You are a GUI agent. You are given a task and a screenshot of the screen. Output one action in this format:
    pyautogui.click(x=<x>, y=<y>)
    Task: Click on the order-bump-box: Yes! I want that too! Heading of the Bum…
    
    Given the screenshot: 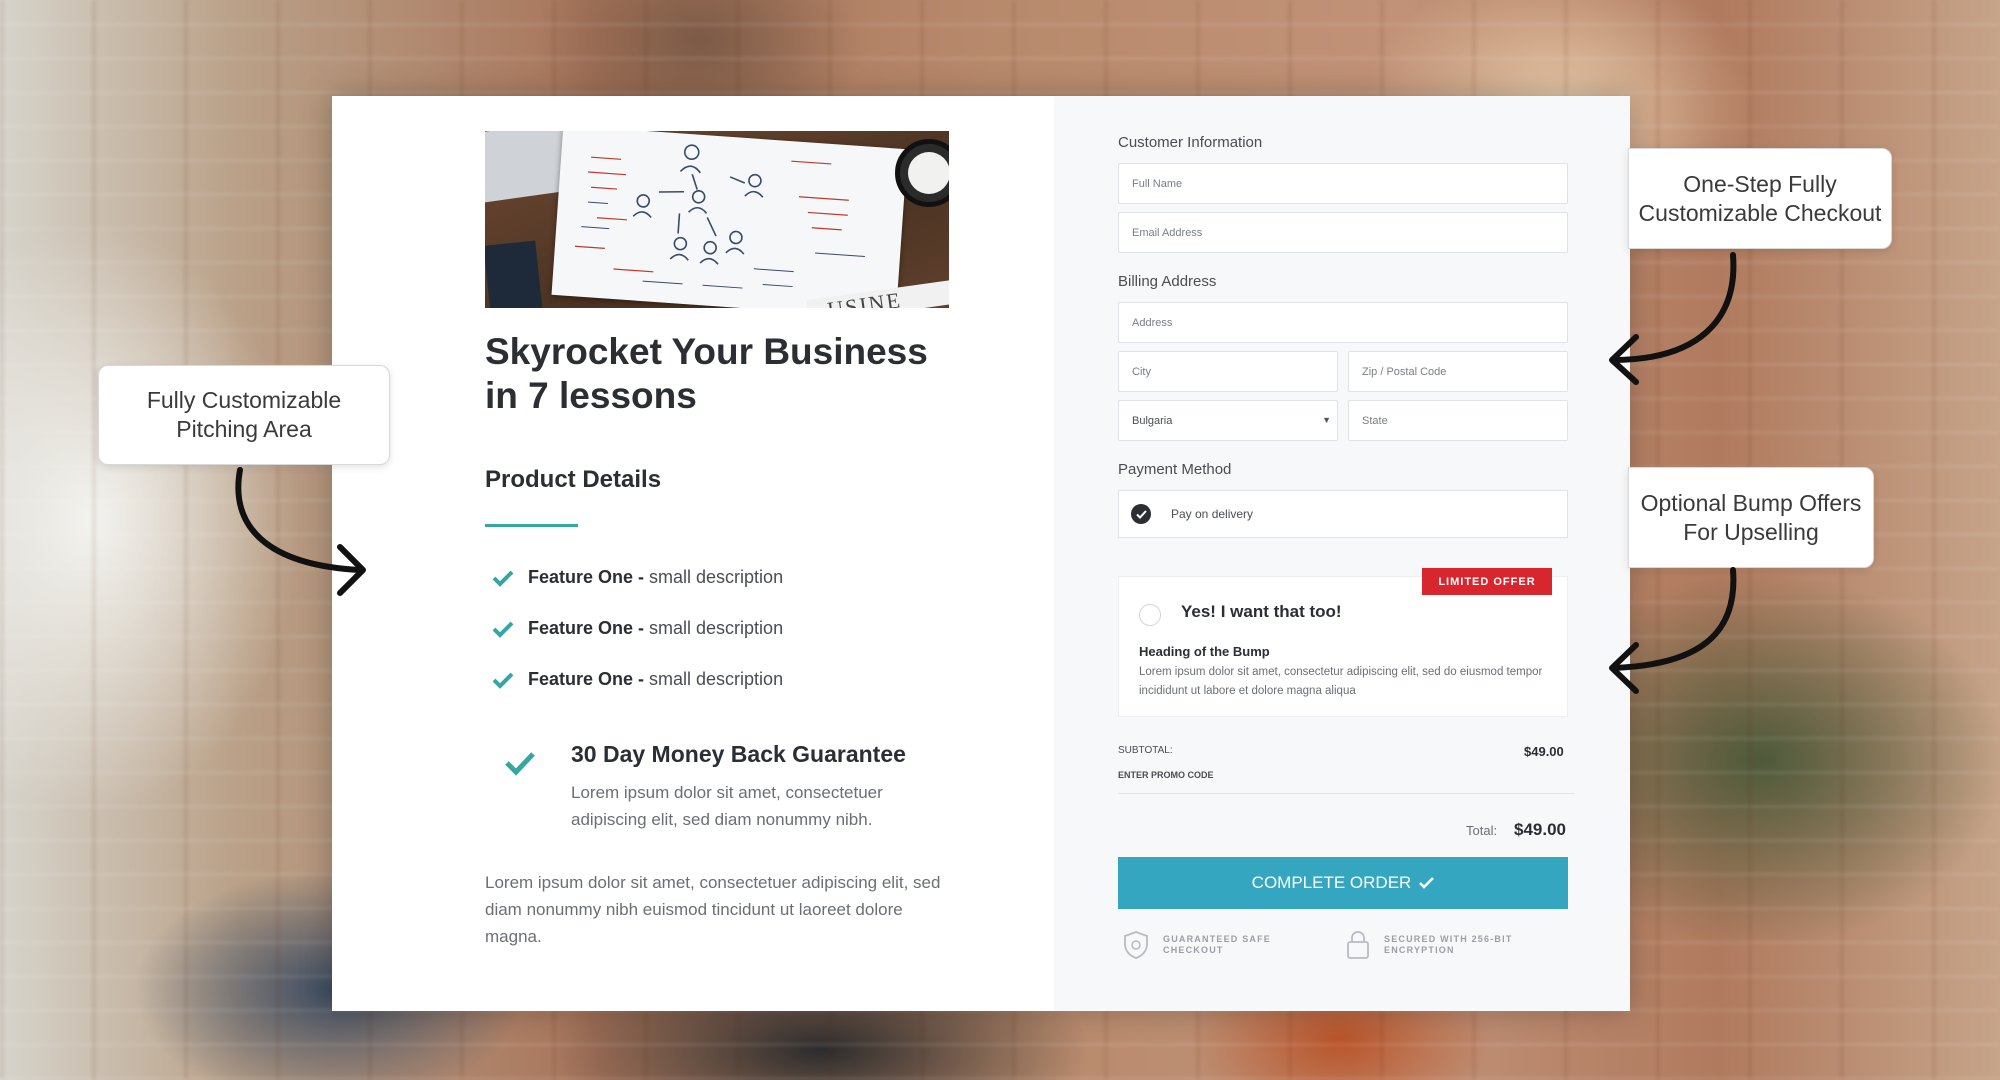 What is the action you would take?
    pyautogui.click(x=1343, y=646)
    